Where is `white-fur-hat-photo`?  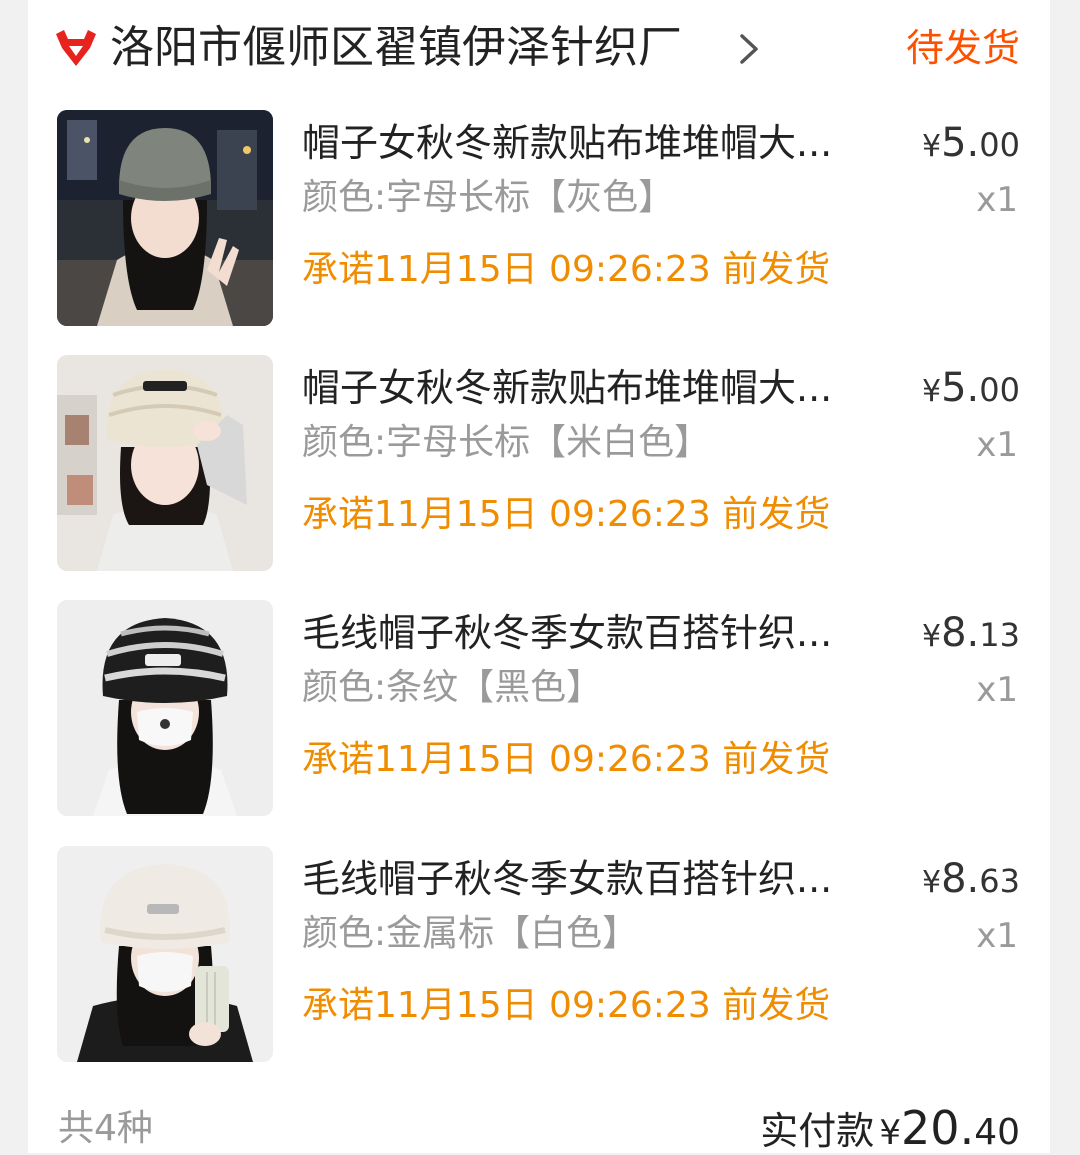
white-fur-hat-photo is located at coordinates (165, 954).